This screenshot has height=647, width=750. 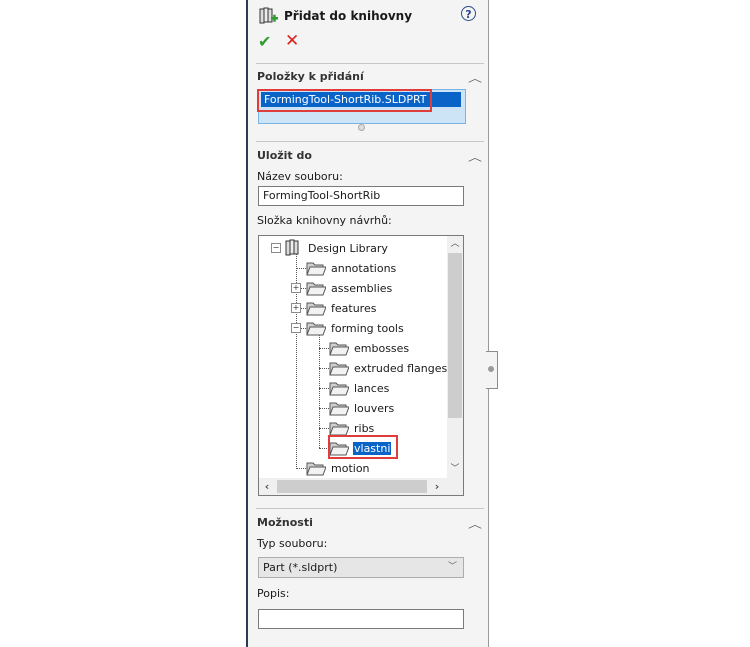 What do you see at coordinates (292, 543) in the screenshot?
I see `filetype-label: Typ souboru:` at bounding box center [292, 543].